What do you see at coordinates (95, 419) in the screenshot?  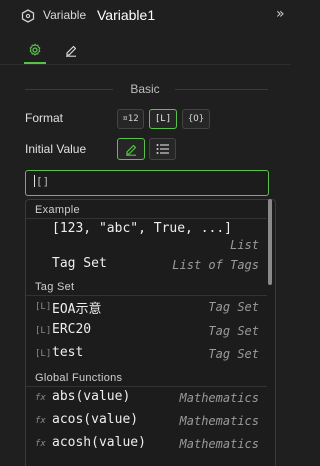 I see `function-name: acos(value)` at bounding box center [95, 419].